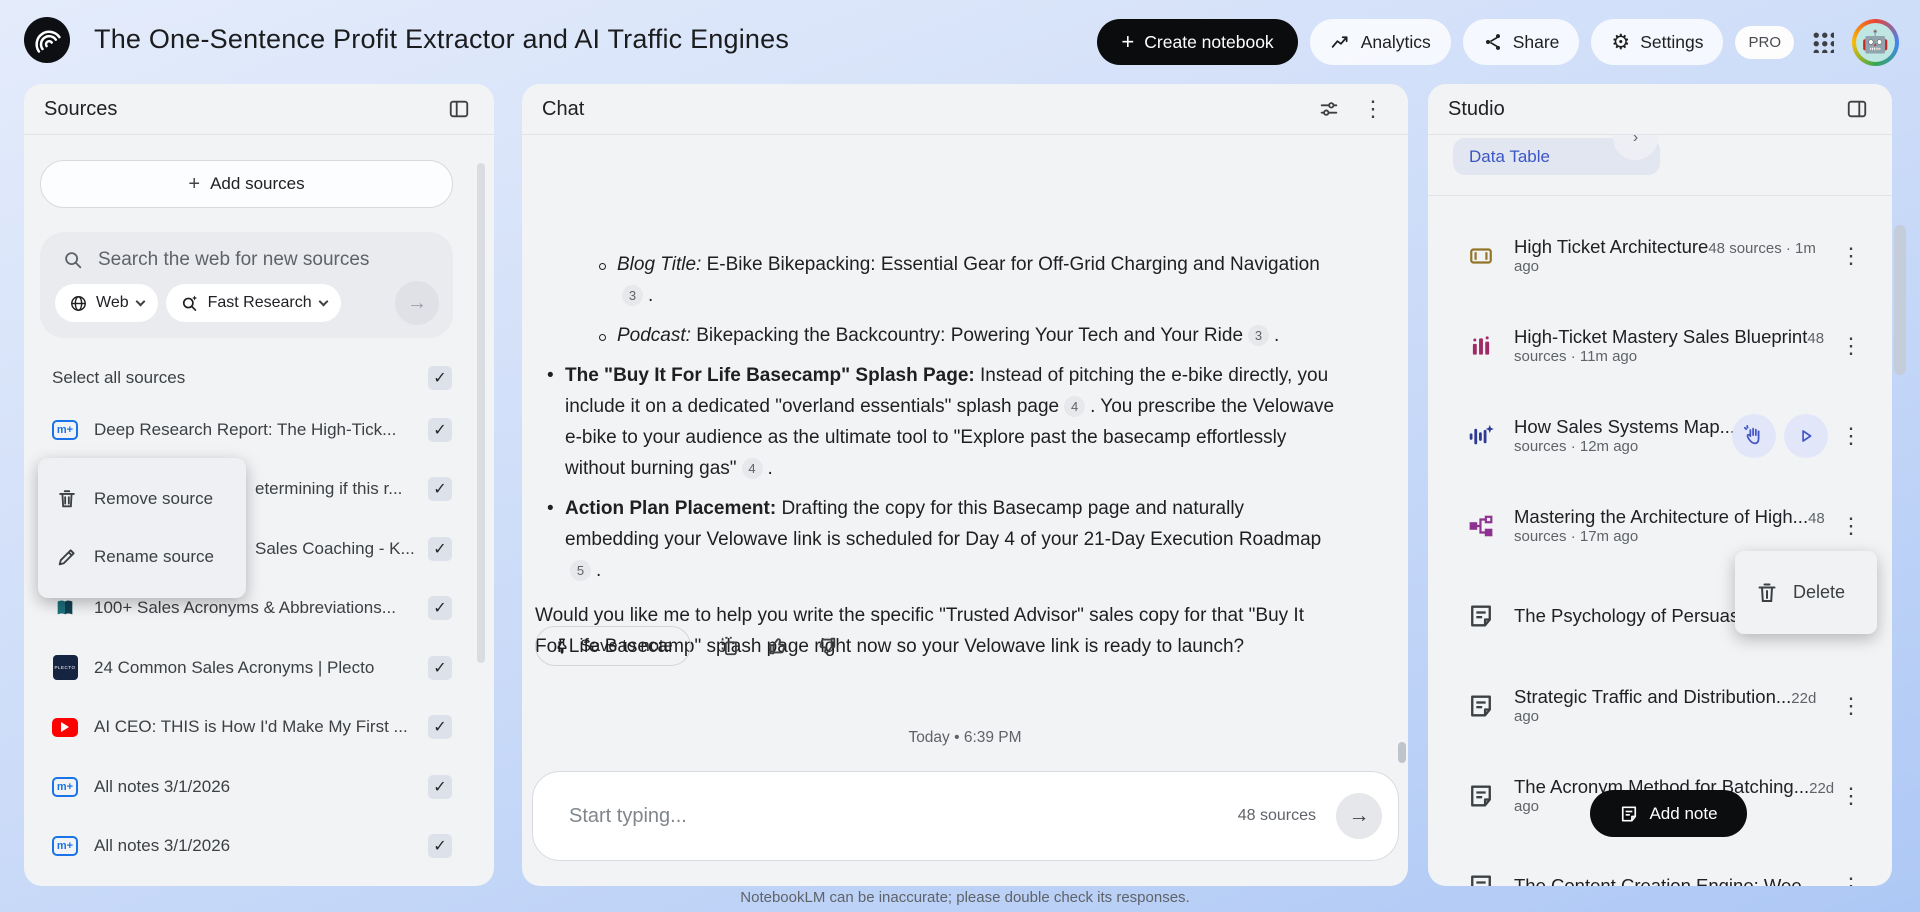 The image size is (1920, 912). What do you see at coordinates (417, 303) in the screenshot?
I see `search-submit-button: →` at bounding box center [417, 303].